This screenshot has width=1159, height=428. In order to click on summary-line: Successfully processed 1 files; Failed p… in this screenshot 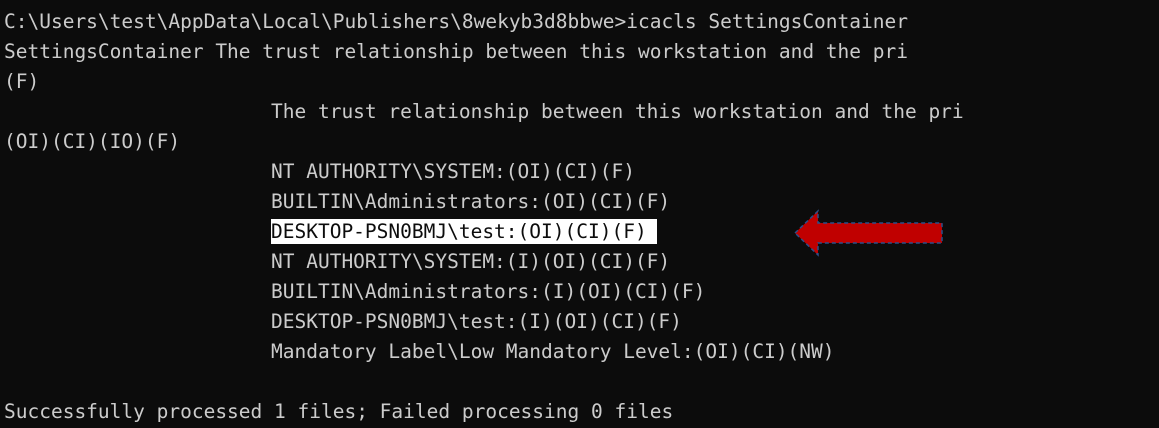, I will do `click(339, 411)`.